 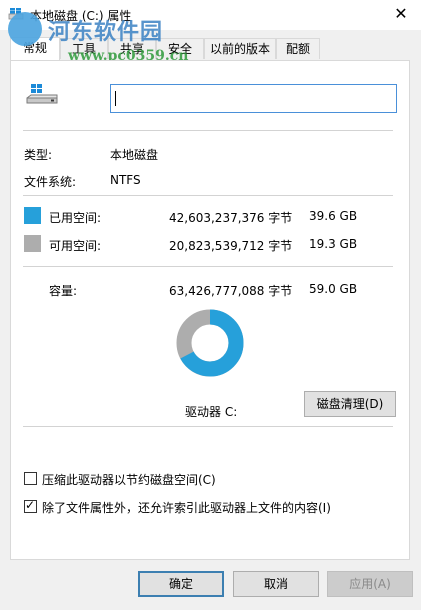 What do you see at coordinates (231, 246) in the screenshot?
I see `free-space-bytes: 20,823,539,712 字节` at bounding box center [231, 246].